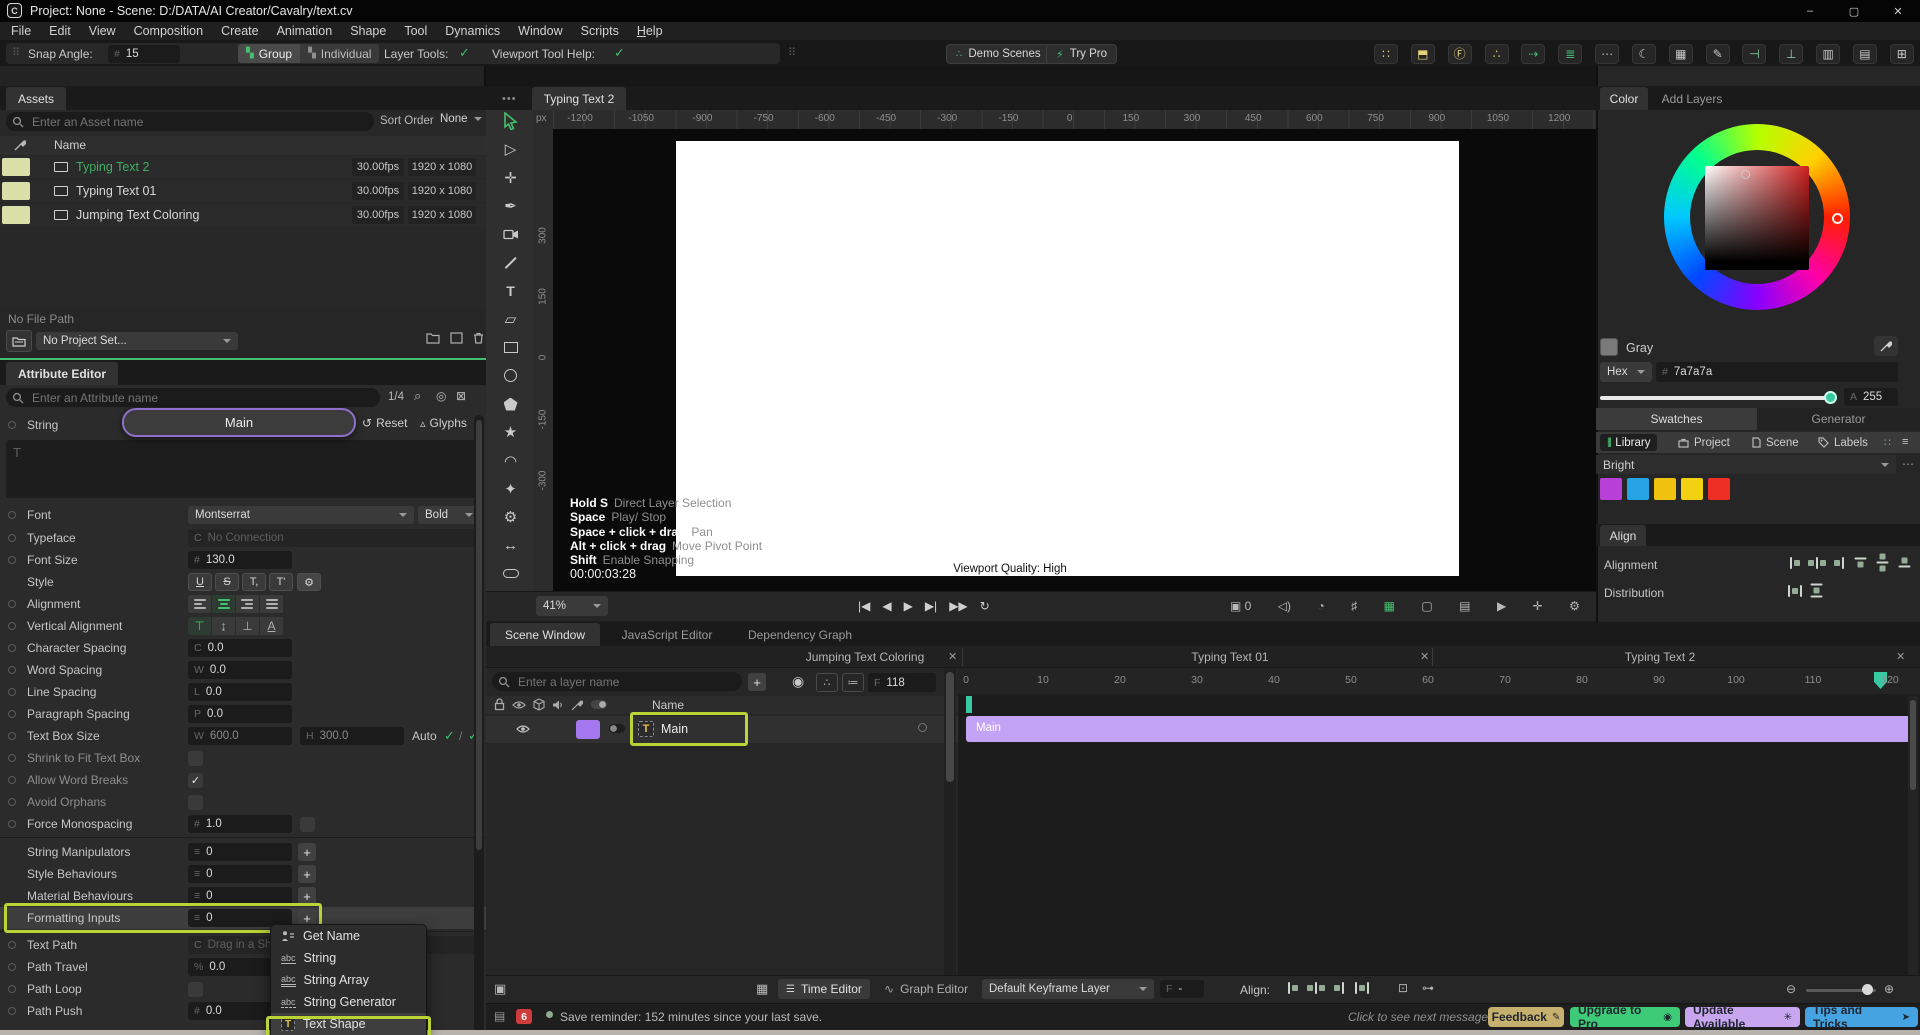  Describe the element at coordinates (600, 31) in the screenshot. I see `menu-scripts: Scripts` at that location.